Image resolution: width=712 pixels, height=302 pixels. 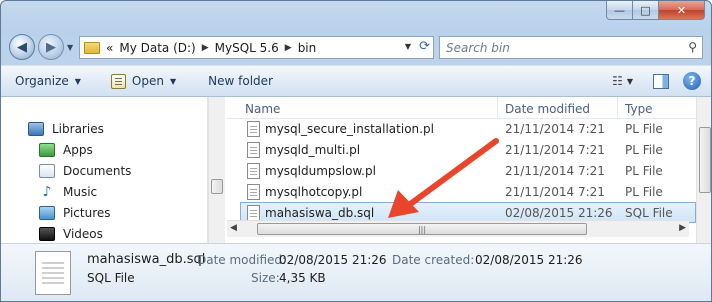 What do you see at coordinates (47, 191) in the screenshot?
I see `music-icon: ♪` at bounding box center [47, 191].